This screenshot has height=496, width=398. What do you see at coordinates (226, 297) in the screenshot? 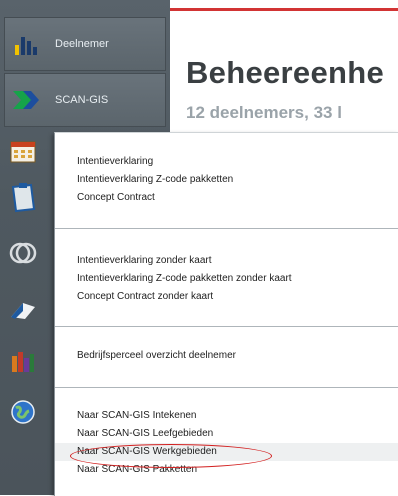
I see `menu-item-concept-contract-zonder-kaart: Concept Contract zonder kaart` at bounding box center [226, 297].